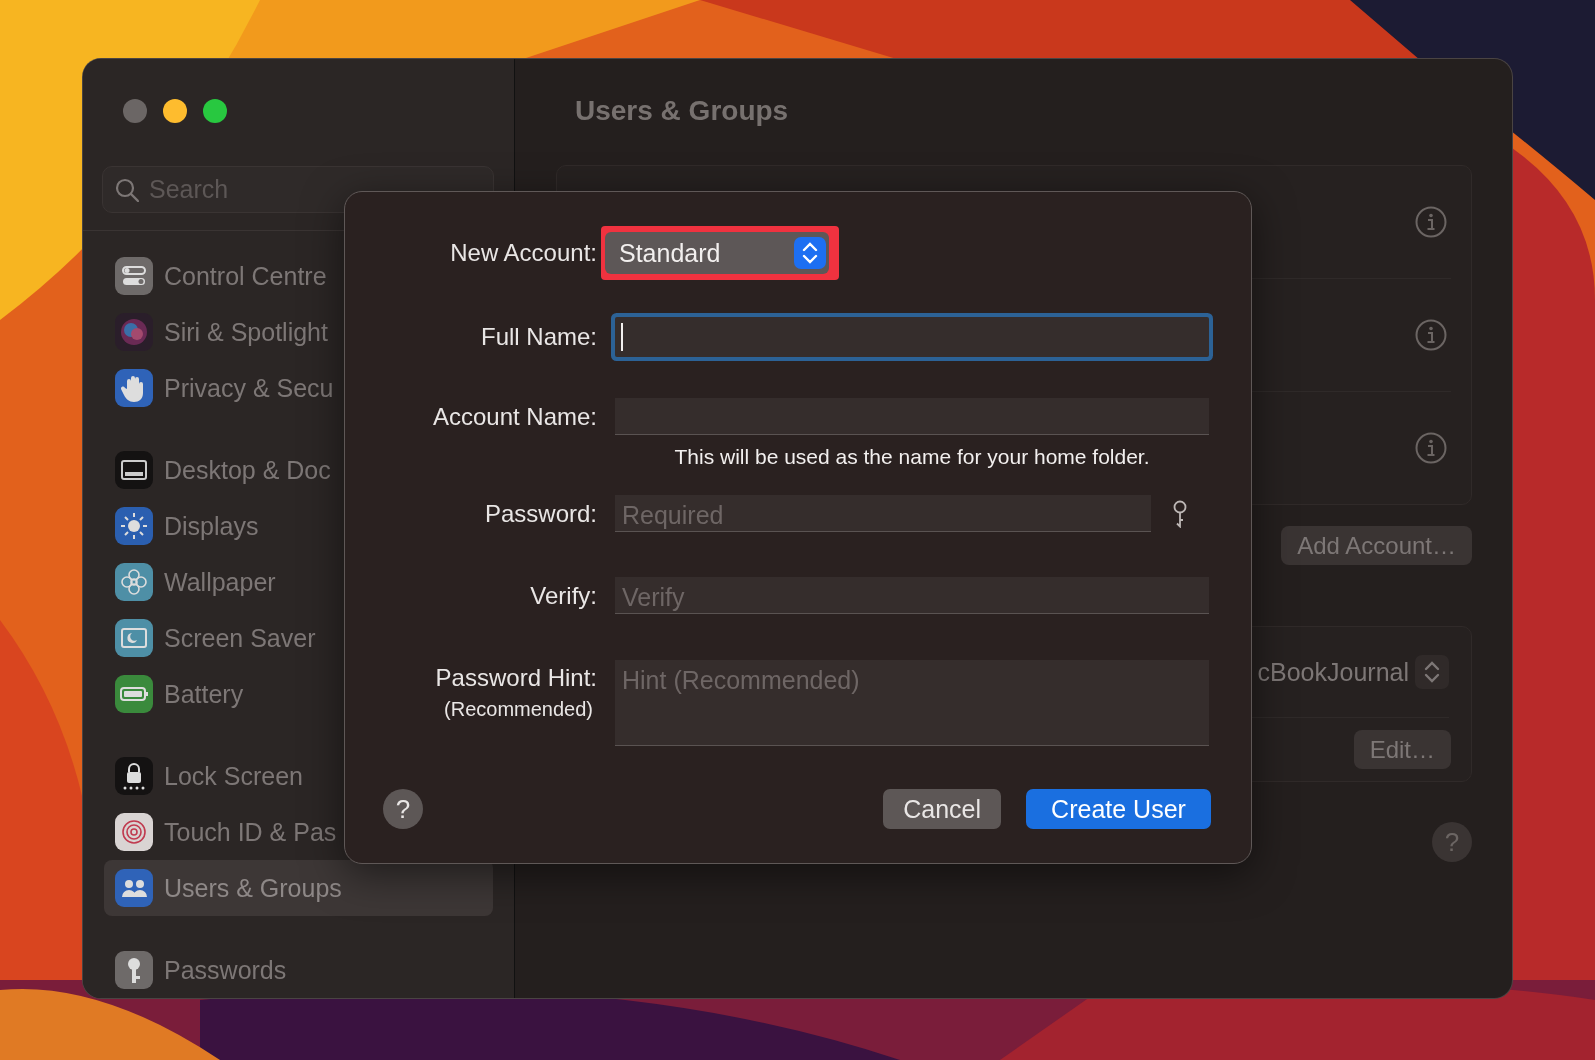 This screenshot has width=1595, height=1060. What do you see at coordinates (134, 888) in the screenshot?
I see `people-icon` at bounding box center [134, 888].